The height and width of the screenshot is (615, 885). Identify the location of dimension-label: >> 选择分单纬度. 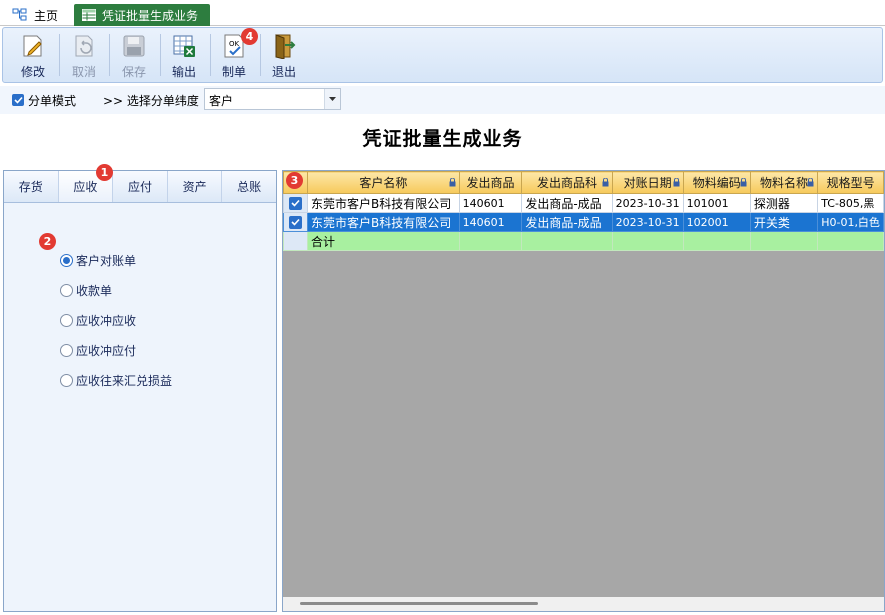
(151, 101).